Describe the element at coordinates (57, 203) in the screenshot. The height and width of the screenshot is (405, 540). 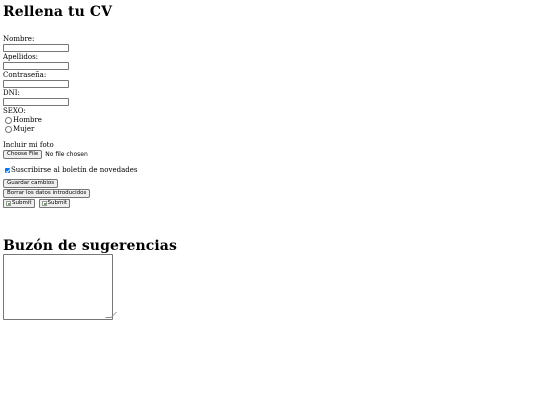
I see `image-submit-label-2: Submit` at that location.